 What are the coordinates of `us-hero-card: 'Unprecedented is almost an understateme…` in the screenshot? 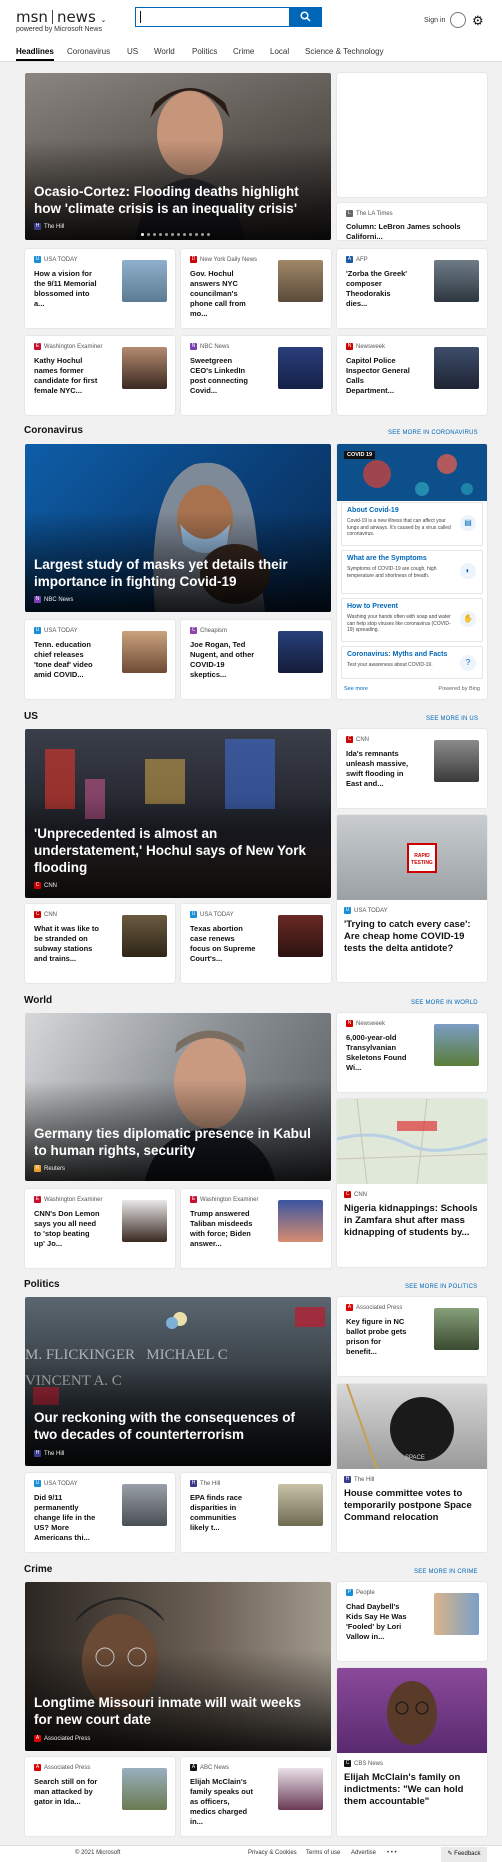 It's located at (178, 813).